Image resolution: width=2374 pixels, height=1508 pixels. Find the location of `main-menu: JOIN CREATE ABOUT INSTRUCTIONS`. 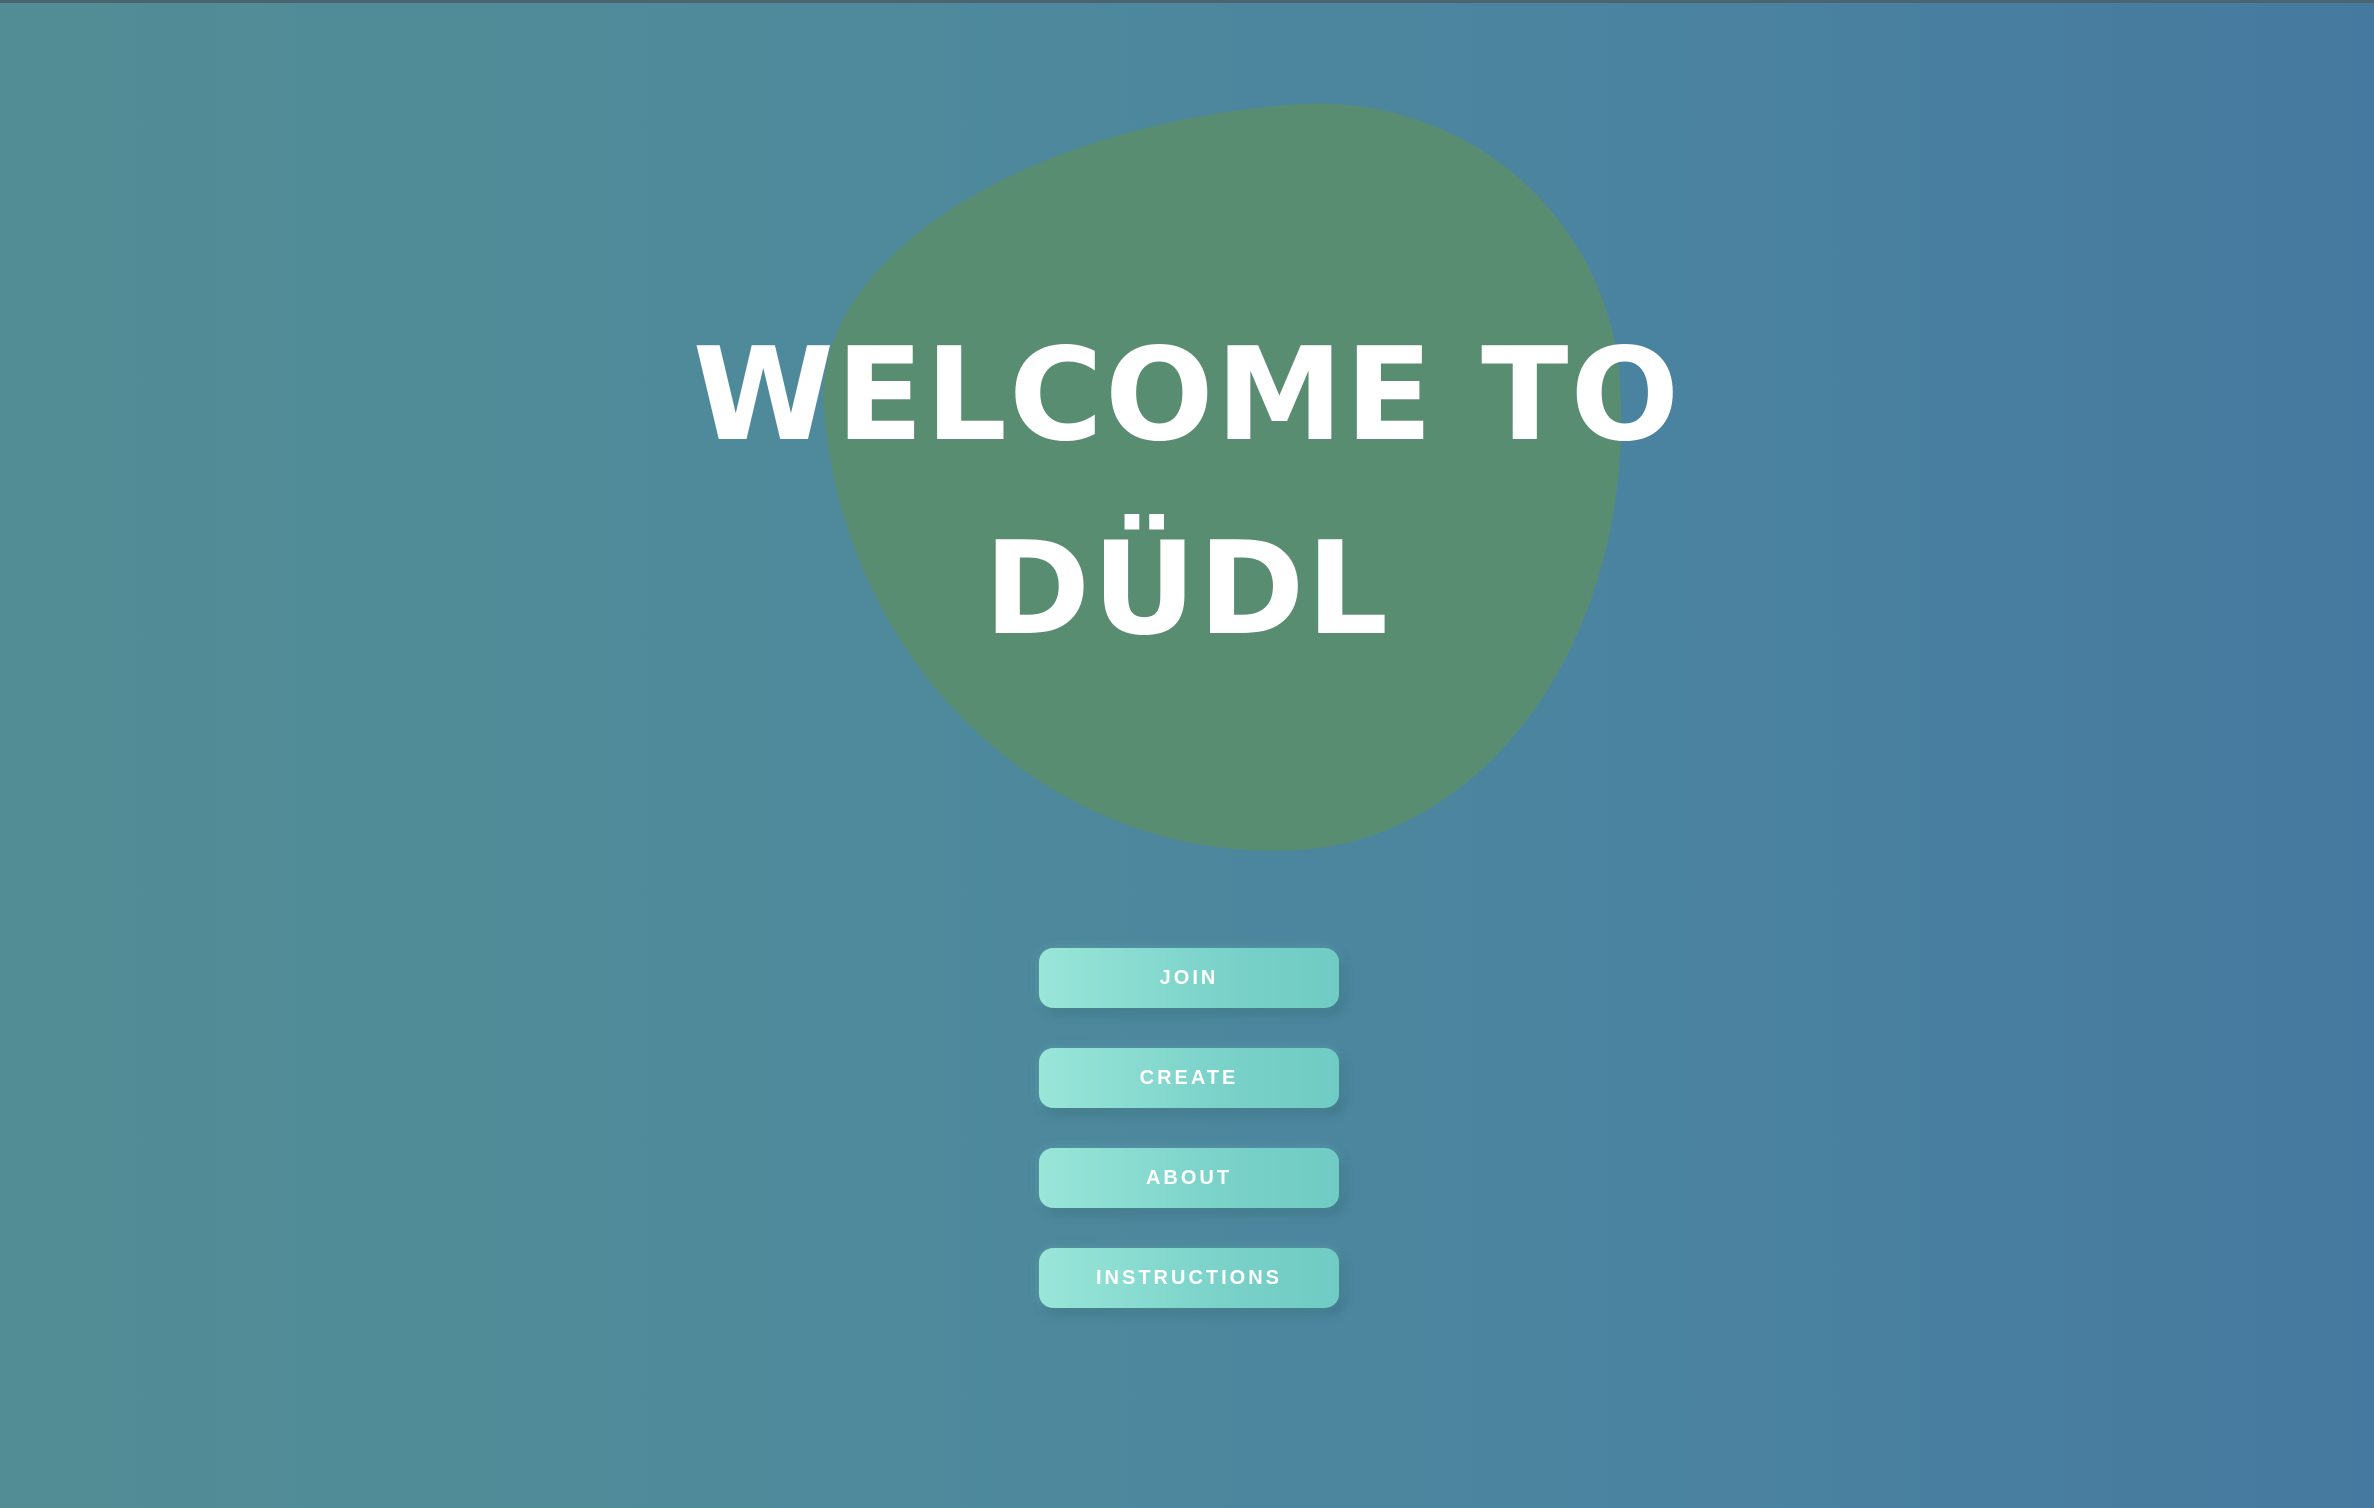

main-menu: JOIN CREATE ABOUT INSTRUCTIONS is located at coordinates (1189, 1148).